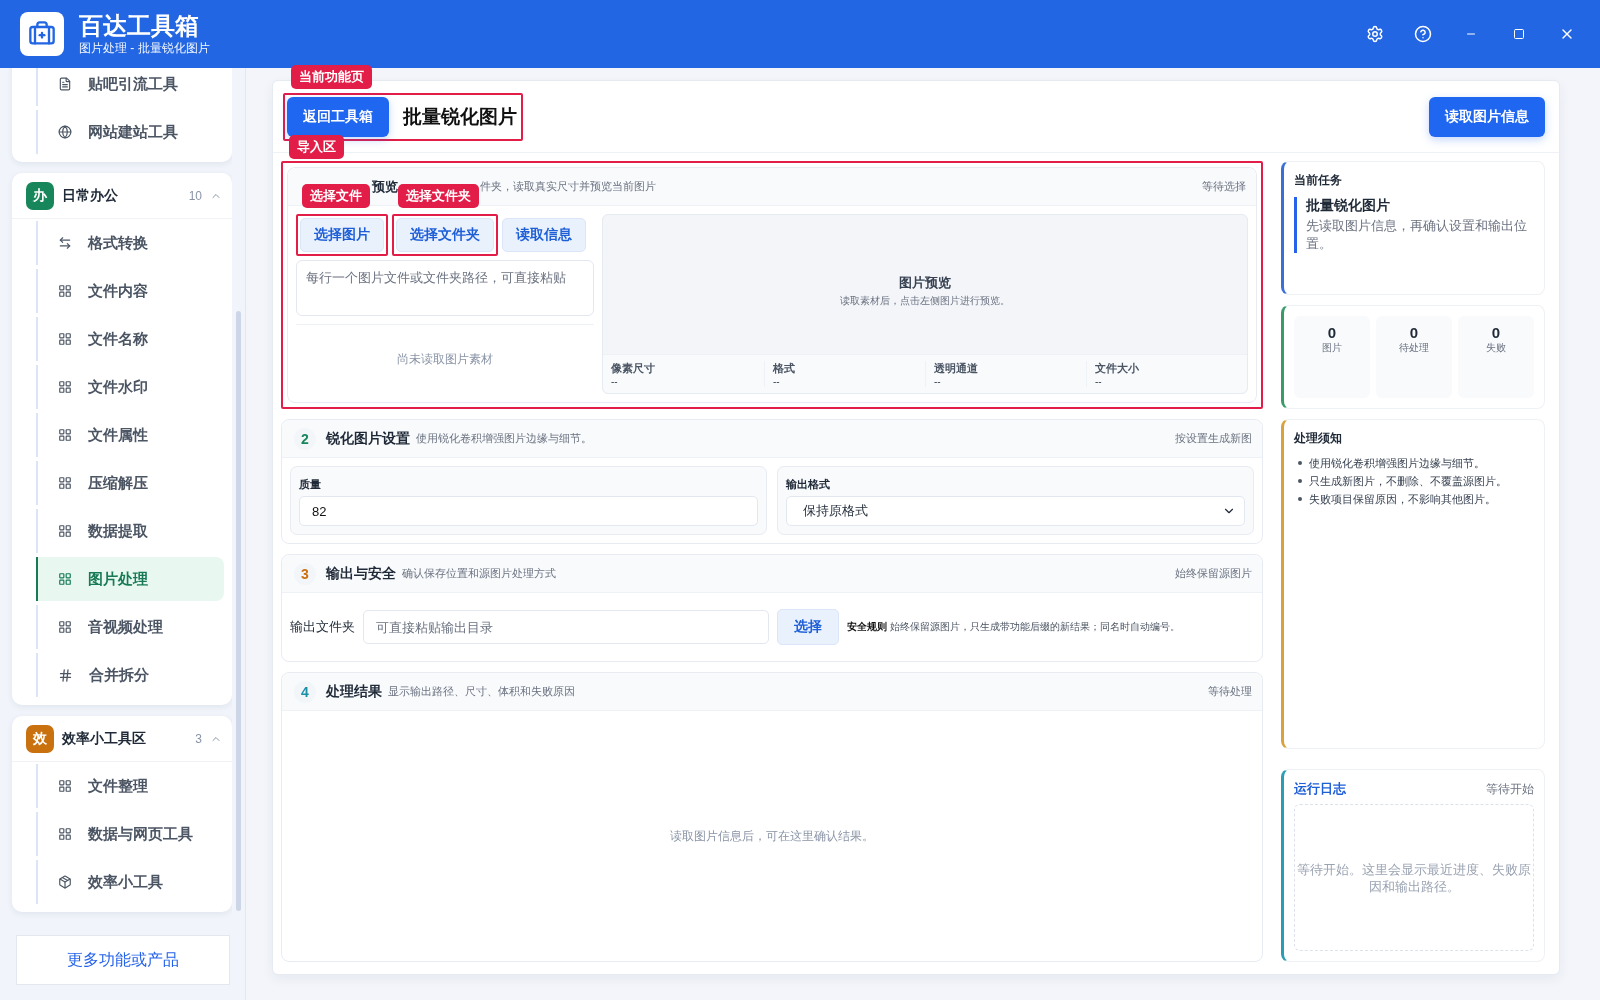 Image resolution: width=1600 pixels, height=1000 pixels. I want to click on section-description: 显示输出路径、尺寸、体积和失败原因, so click(481, 691).